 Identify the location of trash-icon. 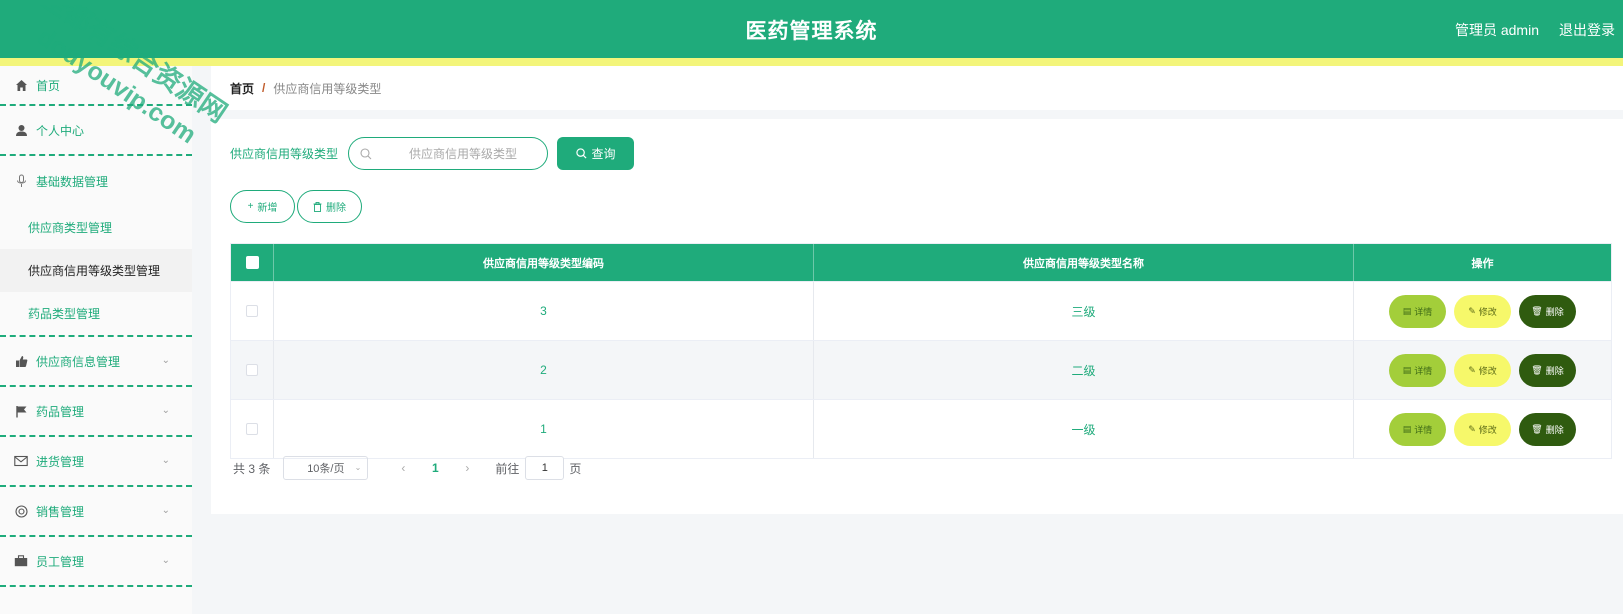
(317, 206).